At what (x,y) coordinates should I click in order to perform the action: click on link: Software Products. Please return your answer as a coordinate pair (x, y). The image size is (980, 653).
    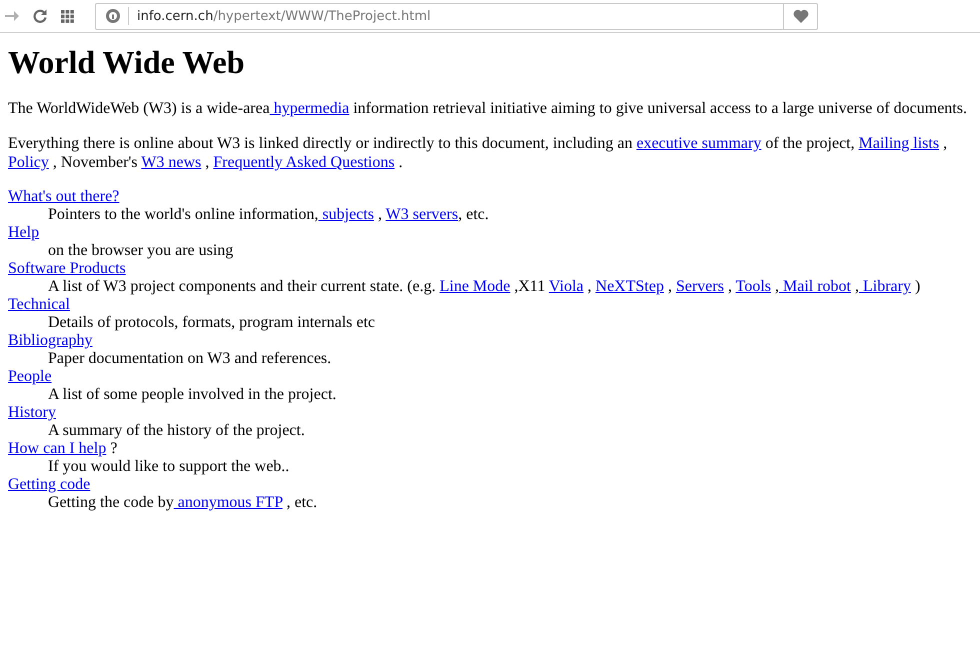
    Looking at the image, I should click on (67, 268).